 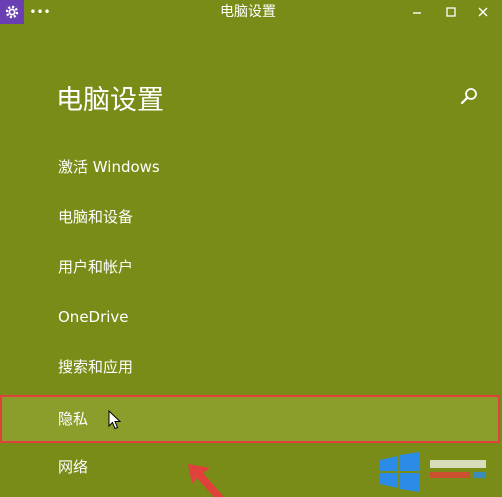 I want to click on nav-item-label: 激活 Windows, so click(x=109, y=167).